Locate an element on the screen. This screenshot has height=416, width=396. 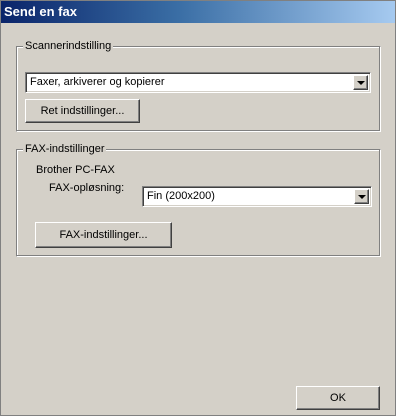
fax-settings-group-label: FAX-indstillinger is located at coordinates (65, 149).